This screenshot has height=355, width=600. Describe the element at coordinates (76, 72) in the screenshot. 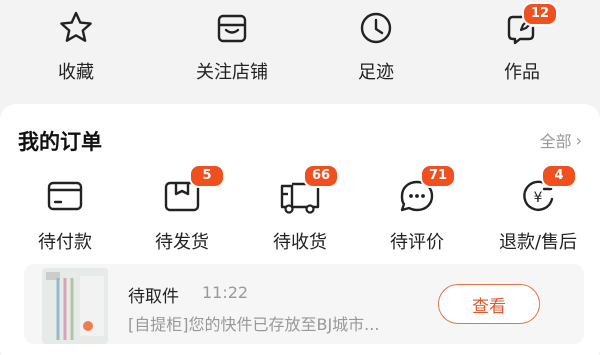

I see `shortcut-label: 收藏` at that location.